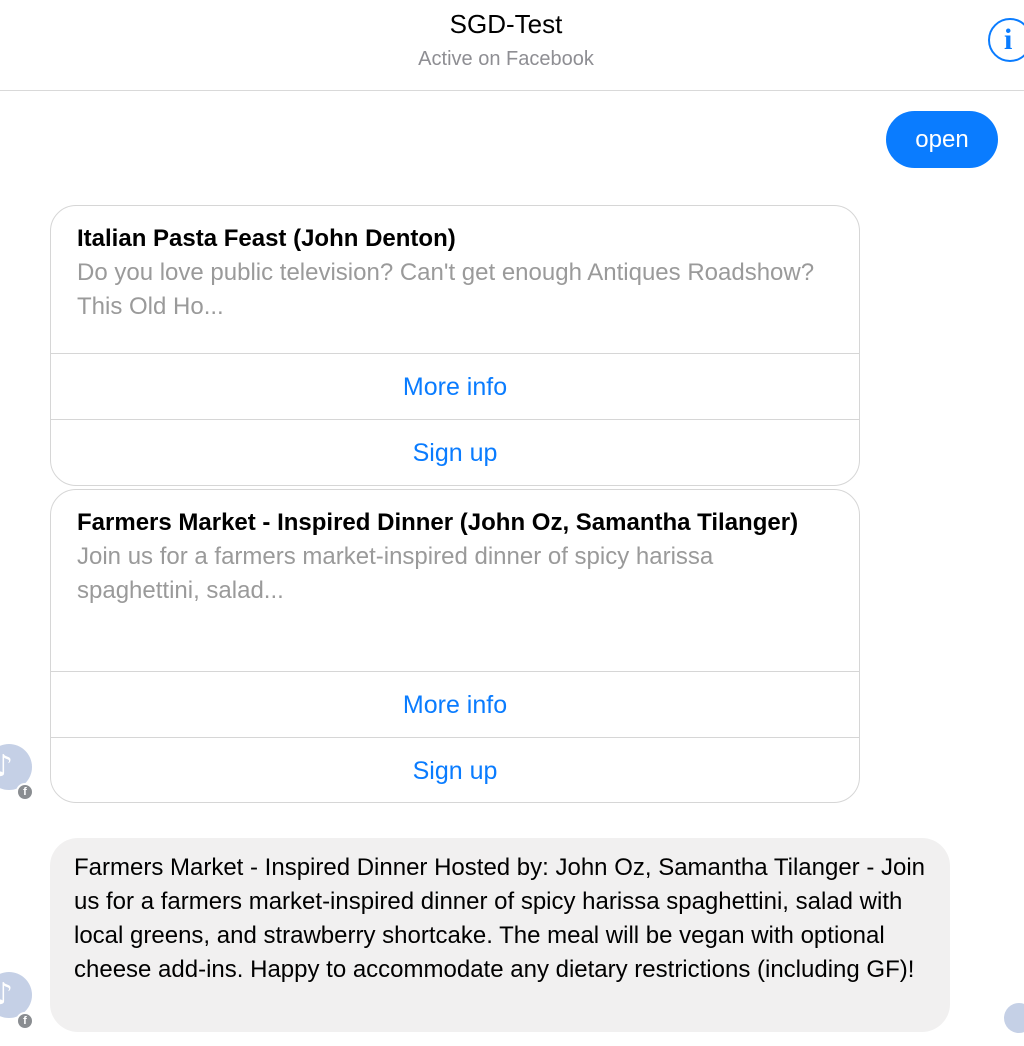  Describe the element at coordinates (1006, 40) in the screenshot. I see `info-icon: i` at that location.